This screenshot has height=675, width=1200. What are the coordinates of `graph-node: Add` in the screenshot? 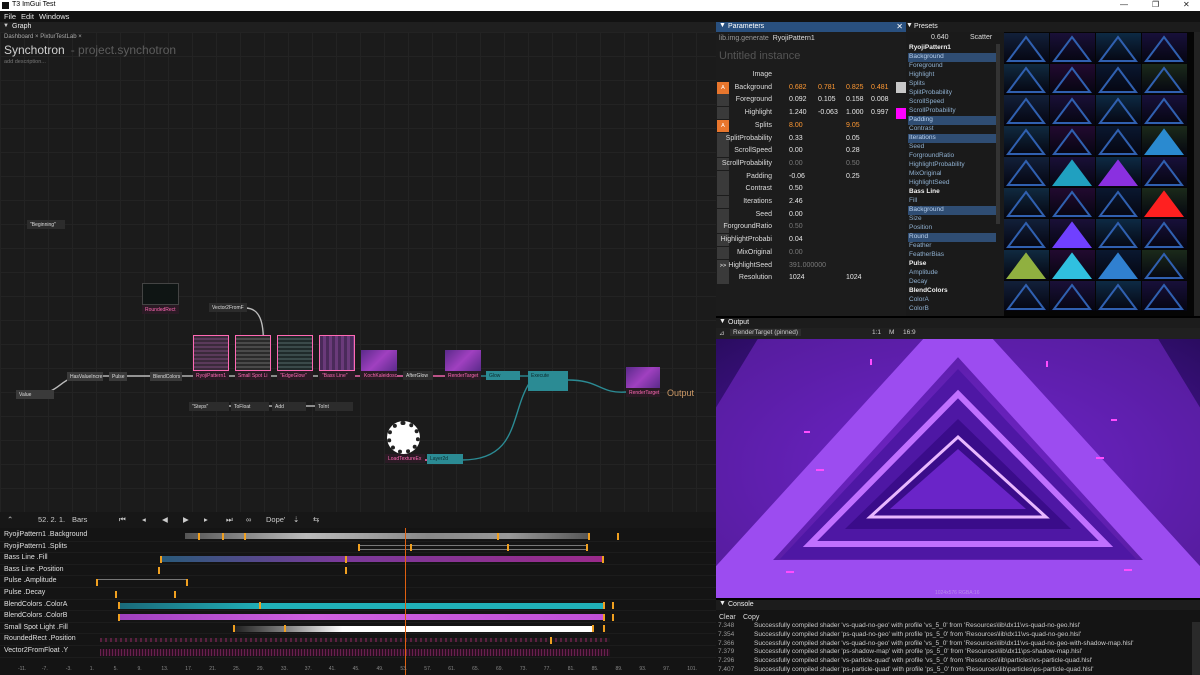 It's located at (289, 406).